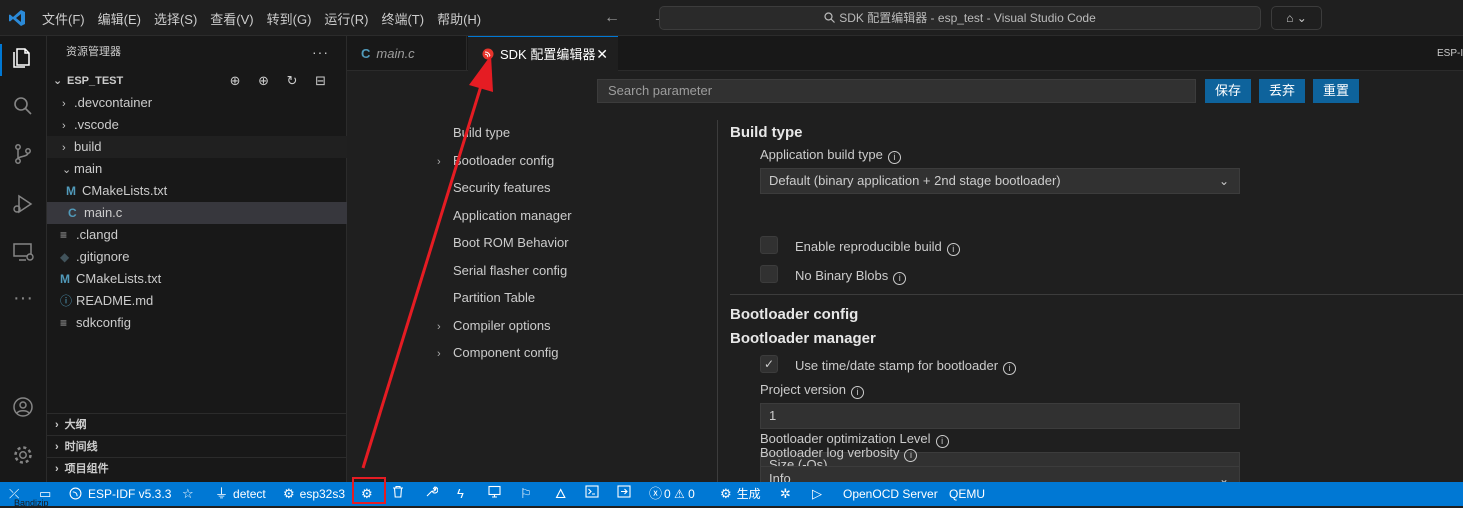 This screenshot has width=1463, height=508. I want to click on remote-explorer-icon, so click(23, 252).